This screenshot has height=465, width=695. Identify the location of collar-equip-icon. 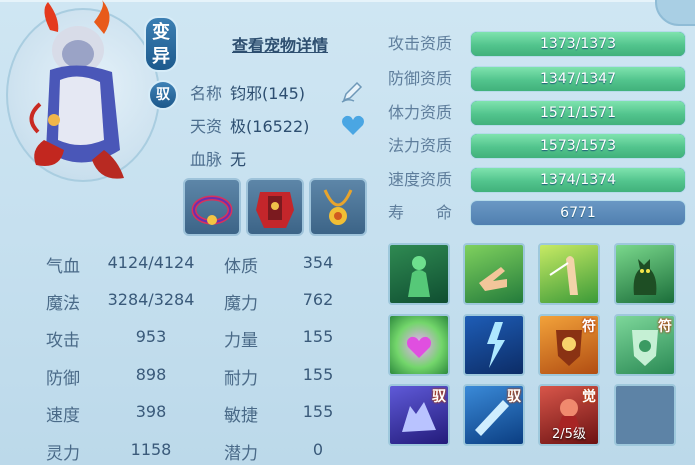
(212, 210).